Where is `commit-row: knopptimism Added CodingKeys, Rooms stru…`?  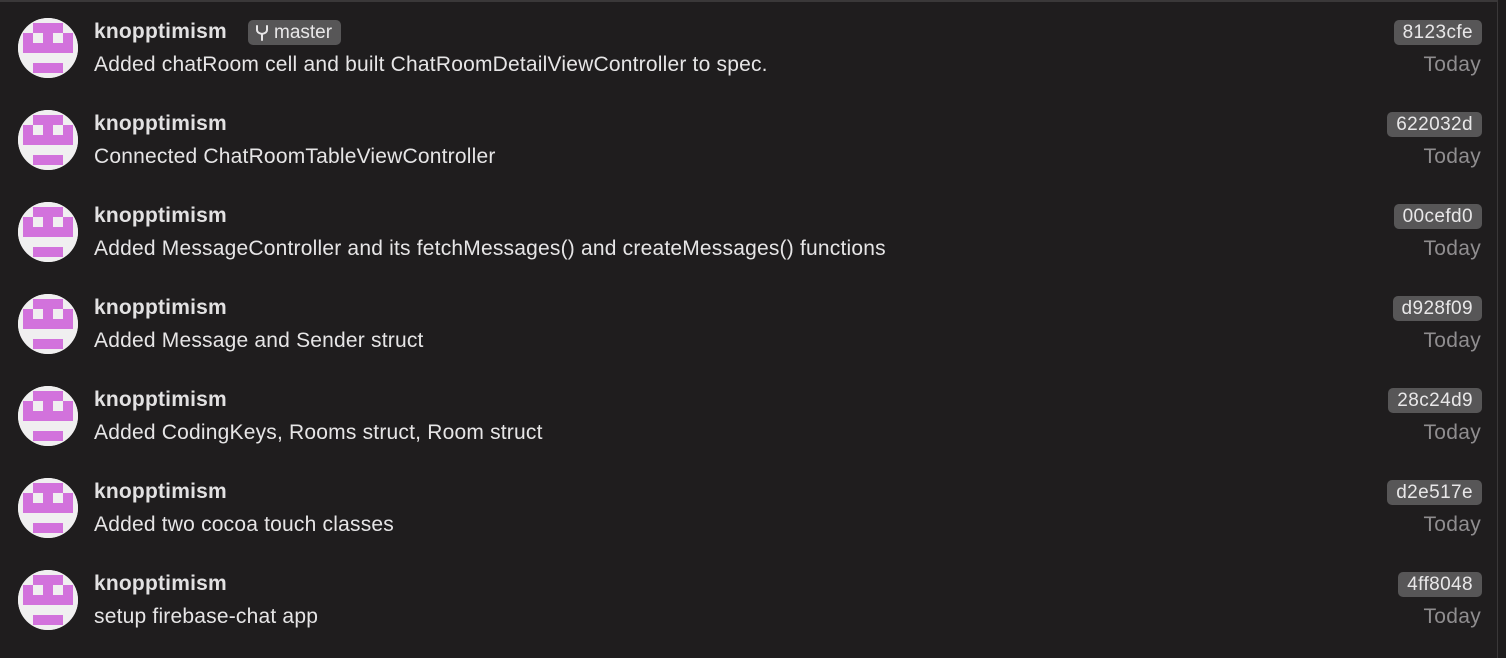
commit-row: knopptimism Added CodingKeys, Rooms stru… is located at coordinates (749, 416).